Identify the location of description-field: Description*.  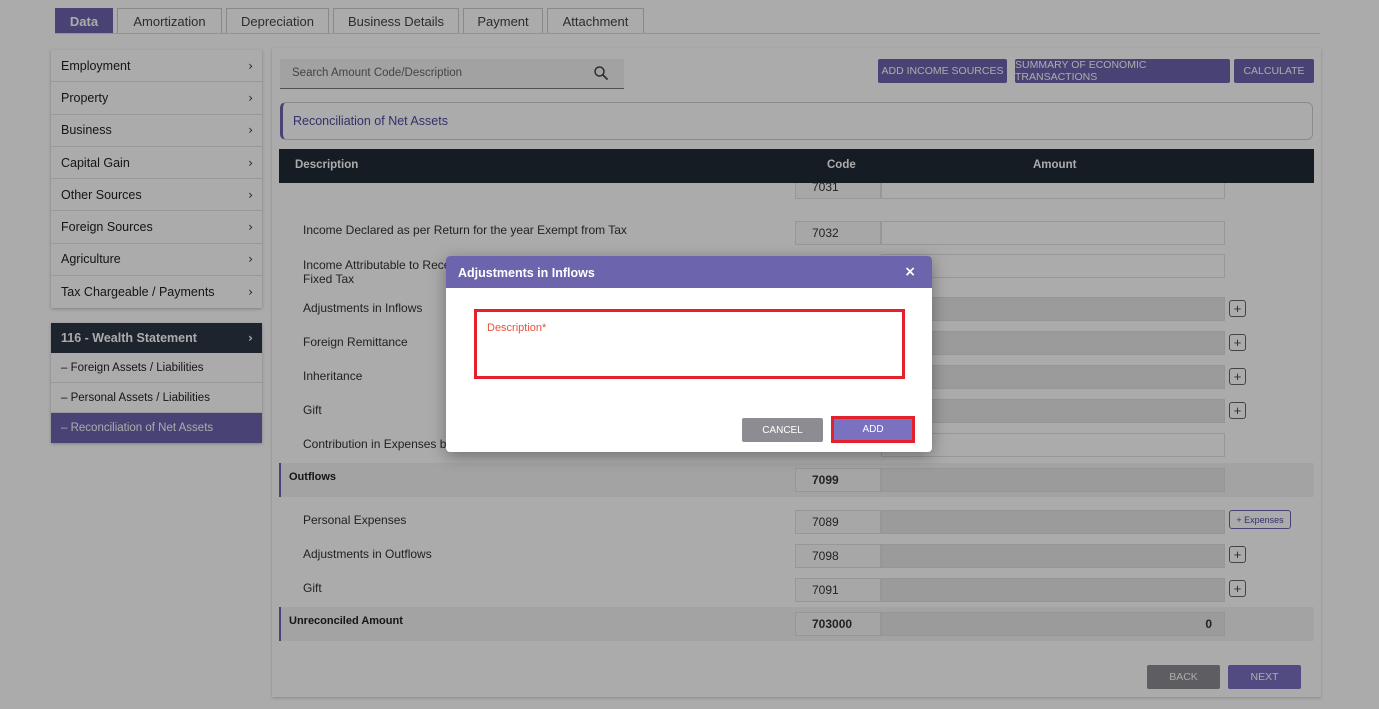
(689, 344).